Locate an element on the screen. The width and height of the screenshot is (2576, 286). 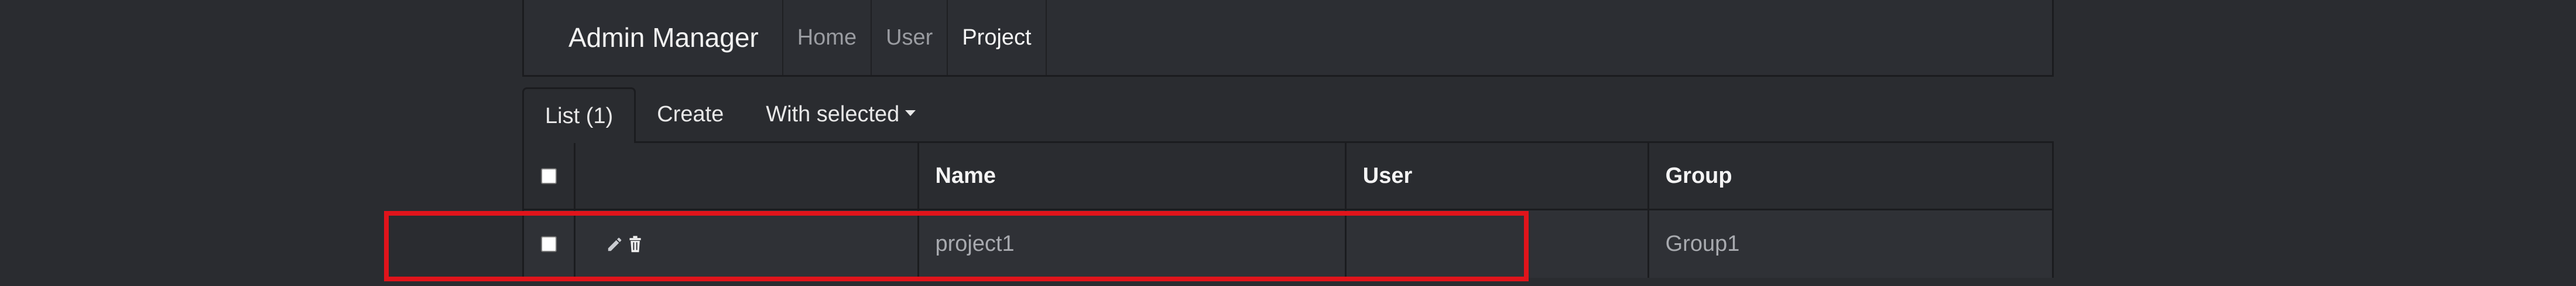
trash-icon is located at coordinates (635, 245).